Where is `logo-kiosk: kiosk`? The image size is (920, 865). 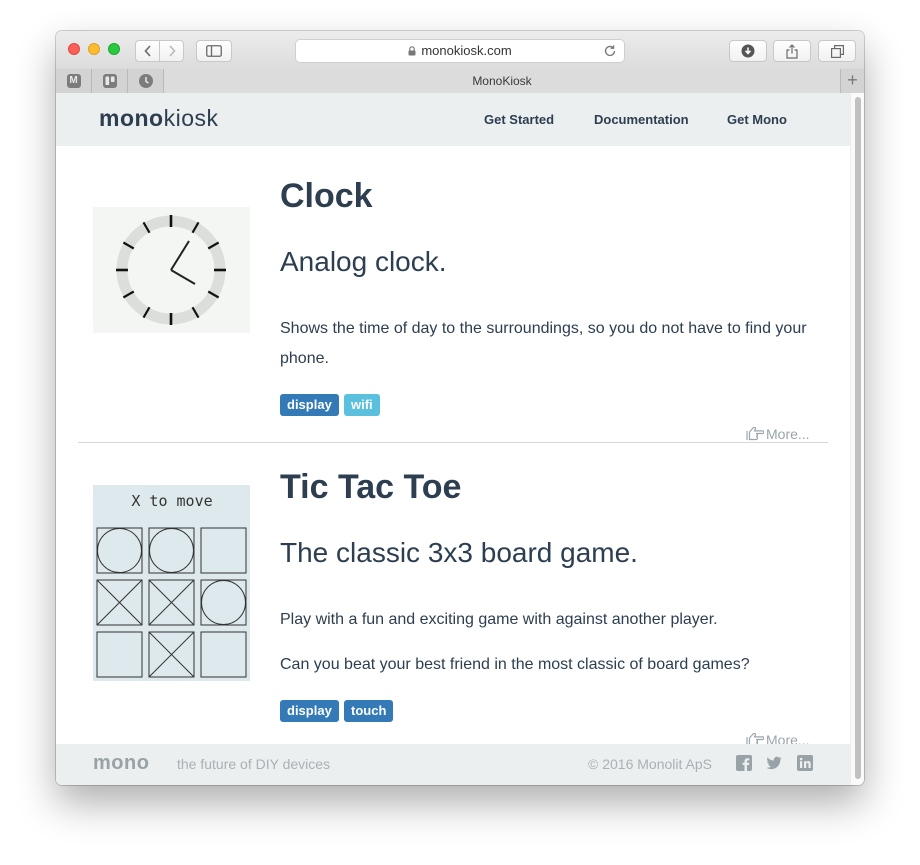 logo-kiosk: kiosk is located at coordinates (191, 118).